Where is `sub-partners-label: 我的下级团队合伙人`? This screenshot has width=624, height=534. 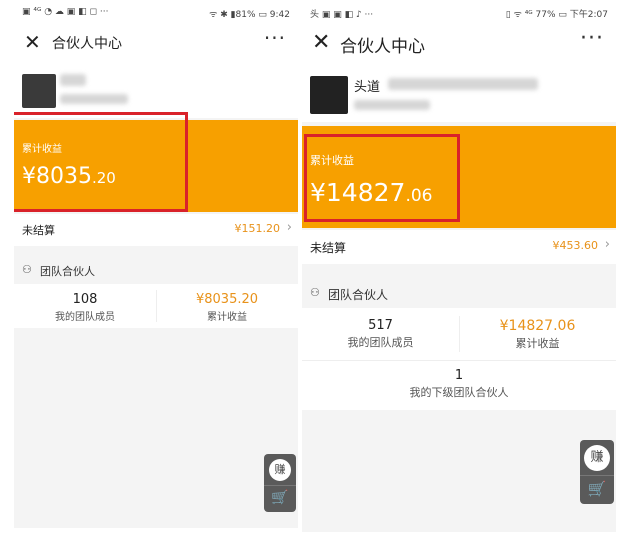
sub-partners-label: 我的下级团队合伙人 is located at coordinates (459, 392).